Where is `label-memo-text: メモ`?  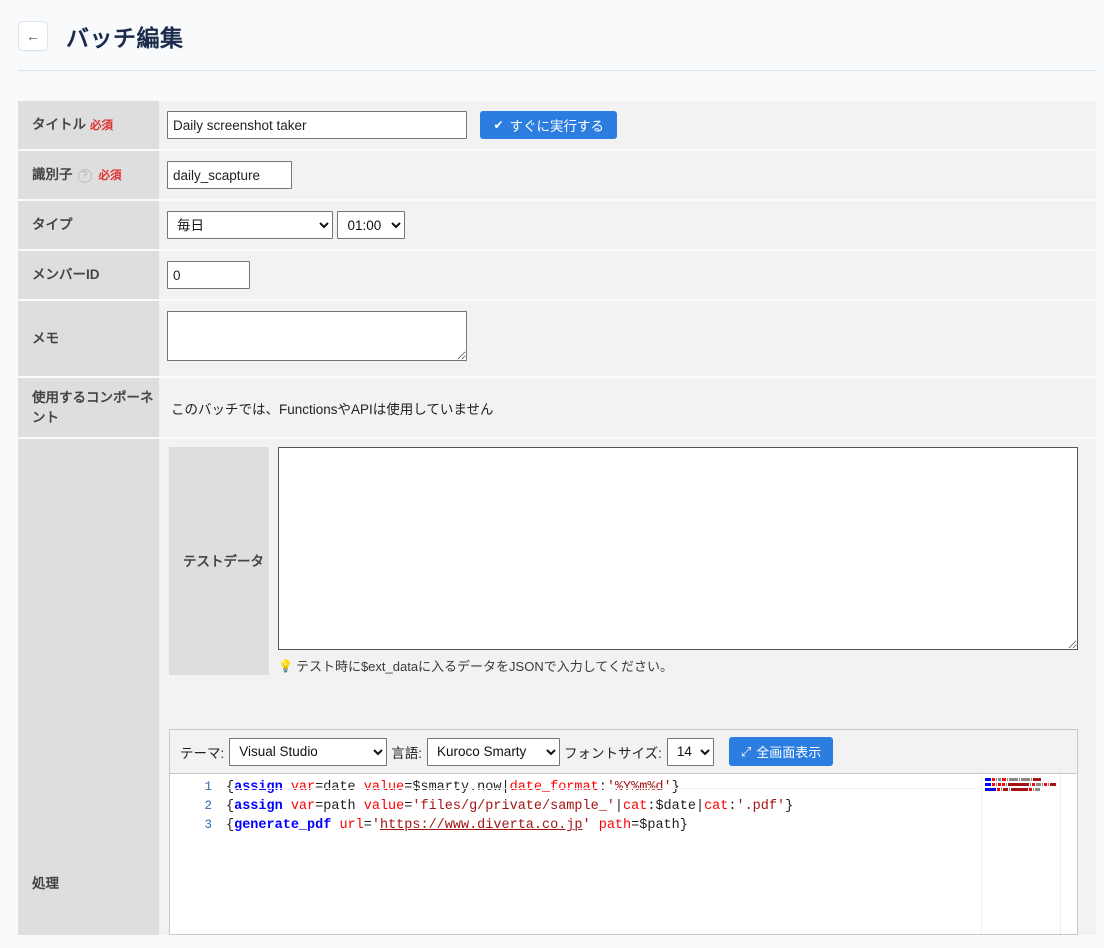 label-memo-text: メモ is located at coordinates (45, 338).